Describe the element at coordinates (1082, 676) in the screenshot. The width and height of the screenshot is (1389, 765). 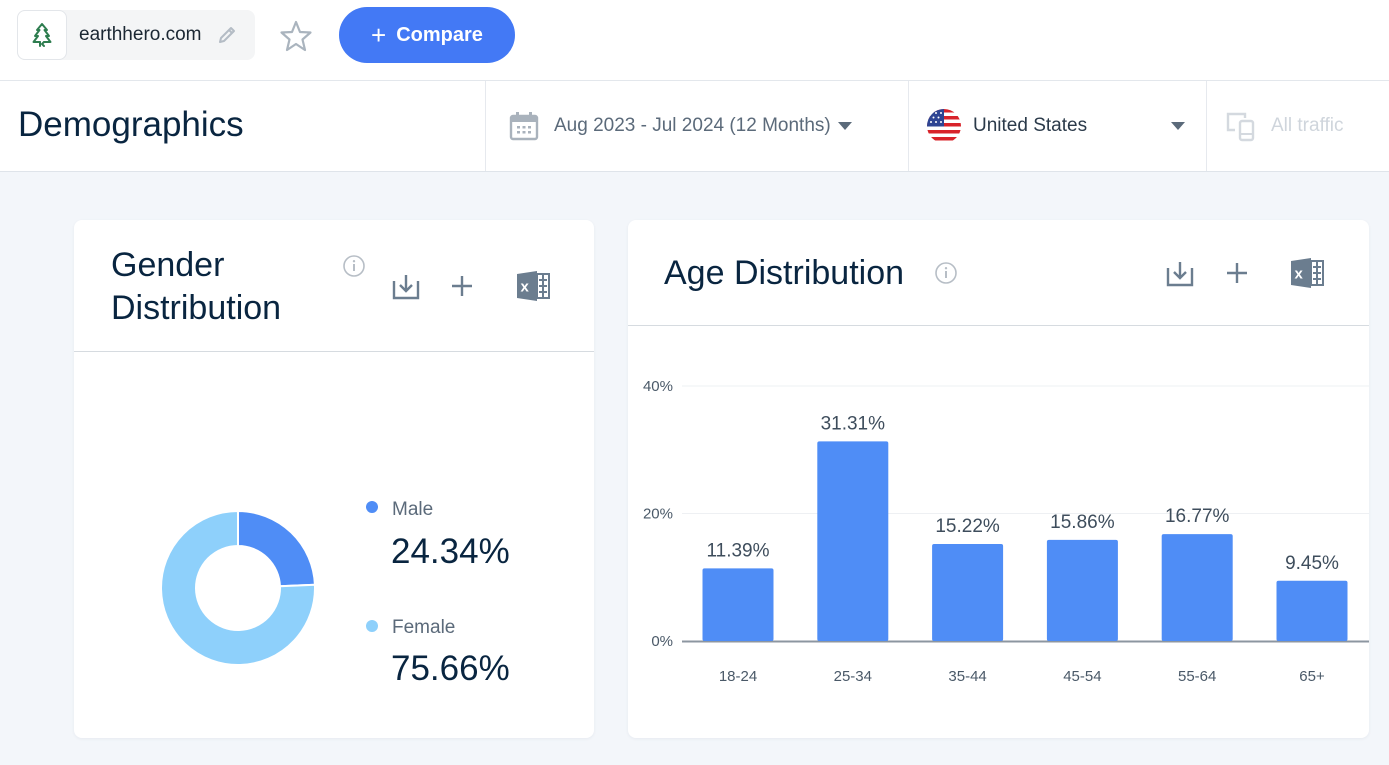
I see `x-tick-label: 45-54` at that location.